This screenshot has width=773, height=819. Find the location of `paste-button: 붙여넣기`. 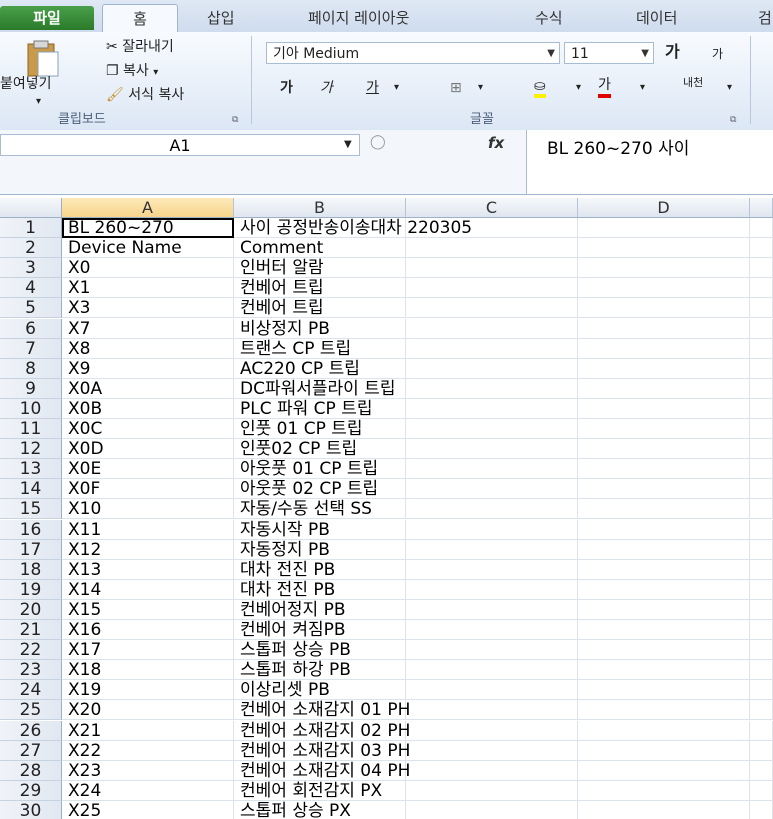

paste-button: 붙여넣기 is located at coordinates (26, 84).